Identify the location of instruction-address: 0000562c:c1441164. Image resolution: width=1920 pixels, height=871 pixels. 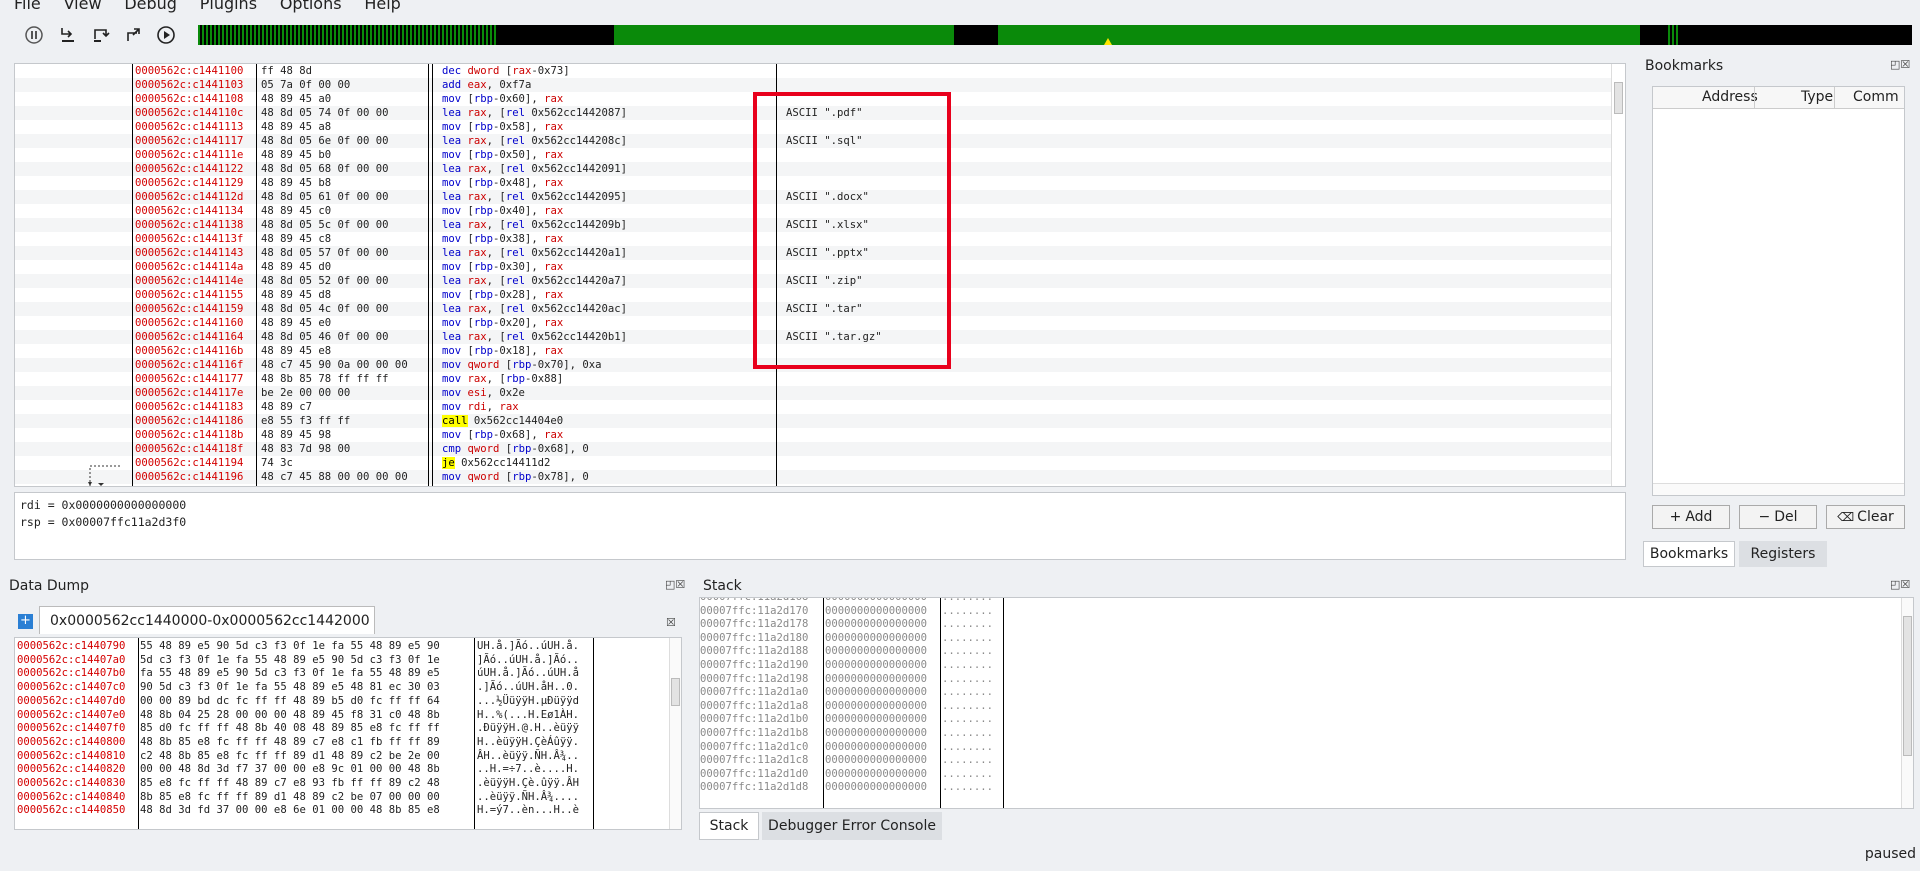
(189, 337).